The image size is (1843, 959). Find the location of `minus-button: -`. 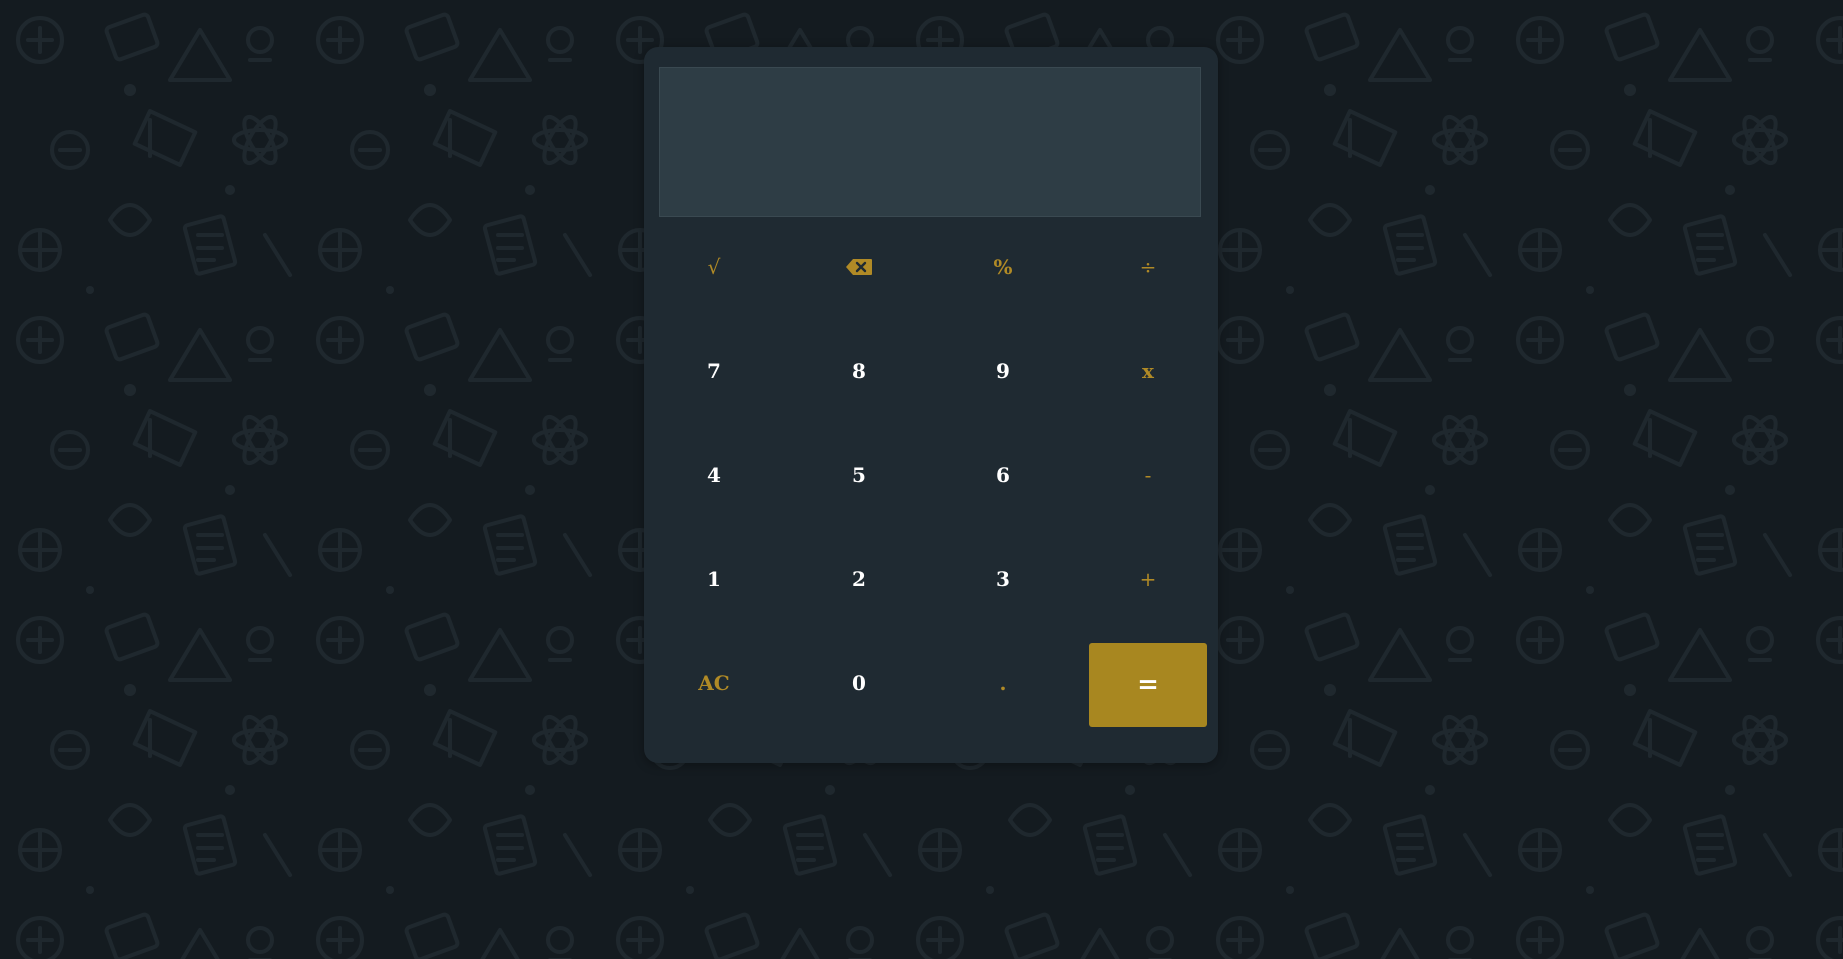

minus-button: - is located at coordinates (1148, 475).